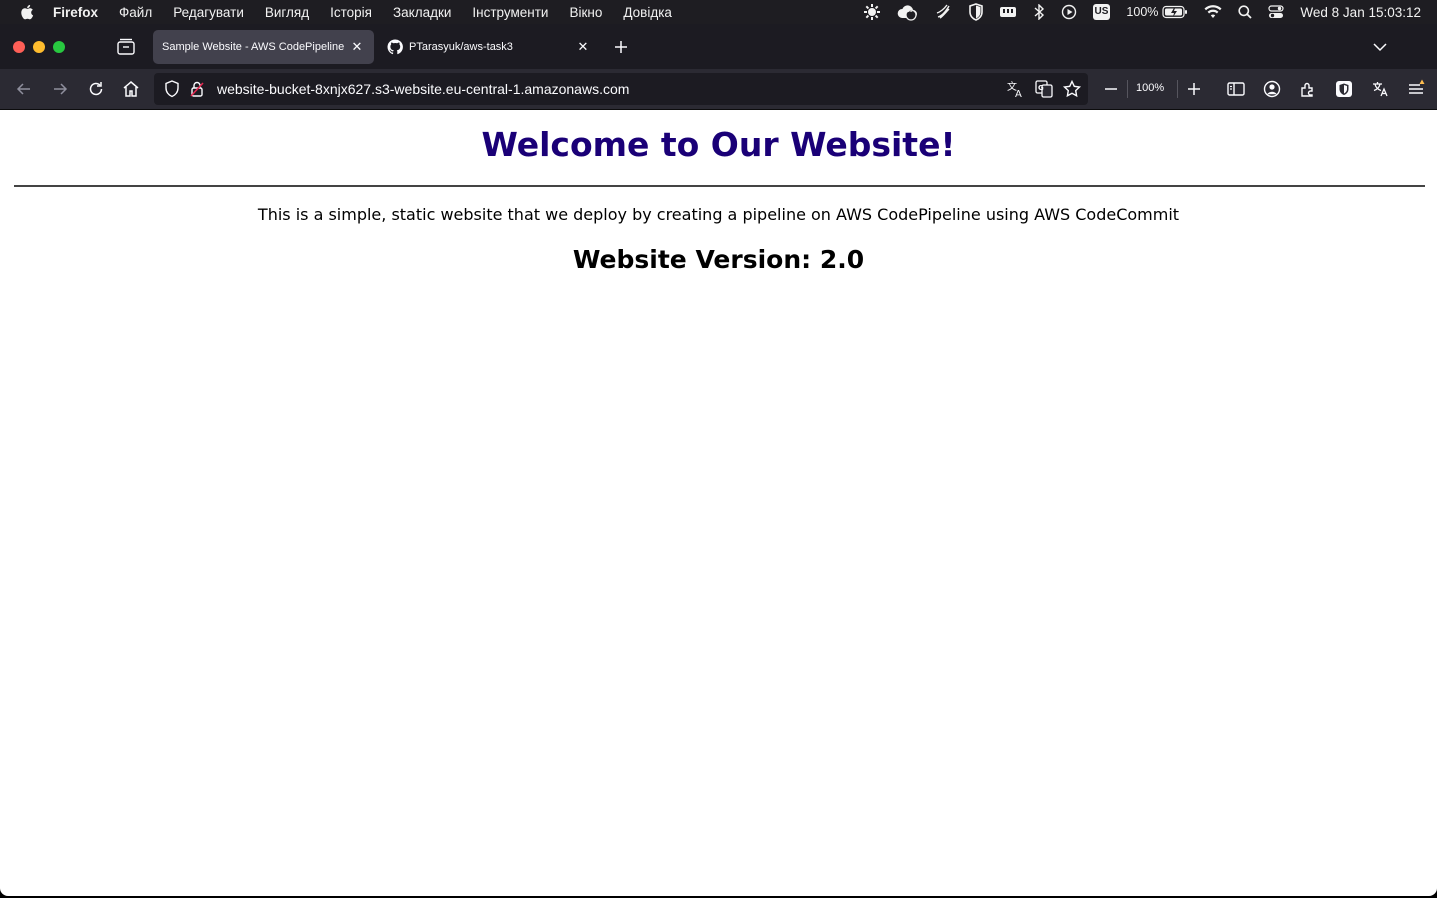  I want to click on shield-icon, so click(975, 12).